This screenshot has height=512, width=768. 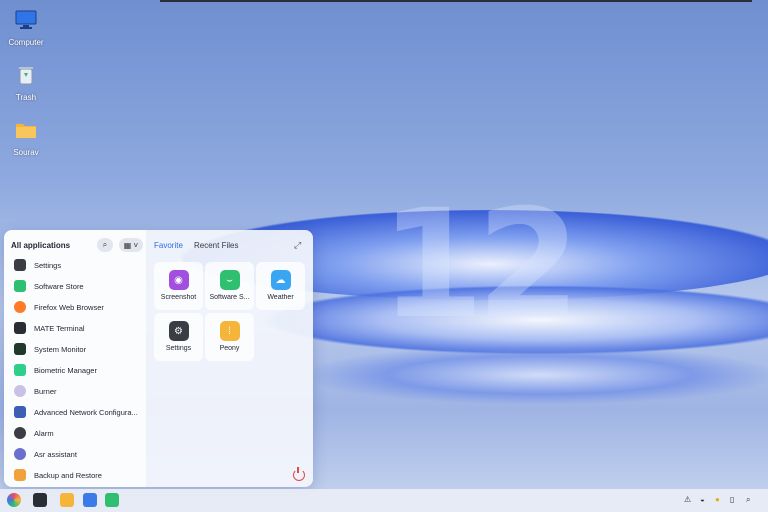 I want to click on app-item-system-monitor: System Monitor, so click(x=79, y=349).